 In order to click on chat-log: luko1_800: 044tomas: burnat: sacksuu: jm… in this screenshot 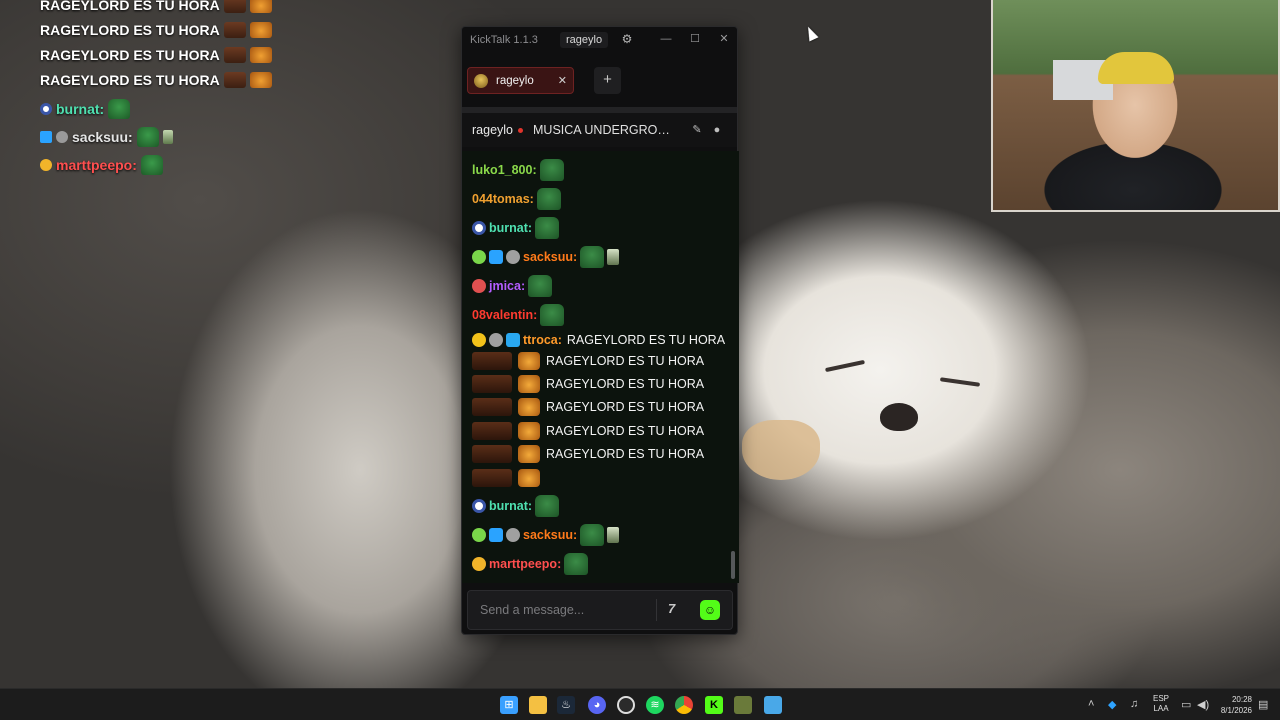, I will do `click(600, 367)`.